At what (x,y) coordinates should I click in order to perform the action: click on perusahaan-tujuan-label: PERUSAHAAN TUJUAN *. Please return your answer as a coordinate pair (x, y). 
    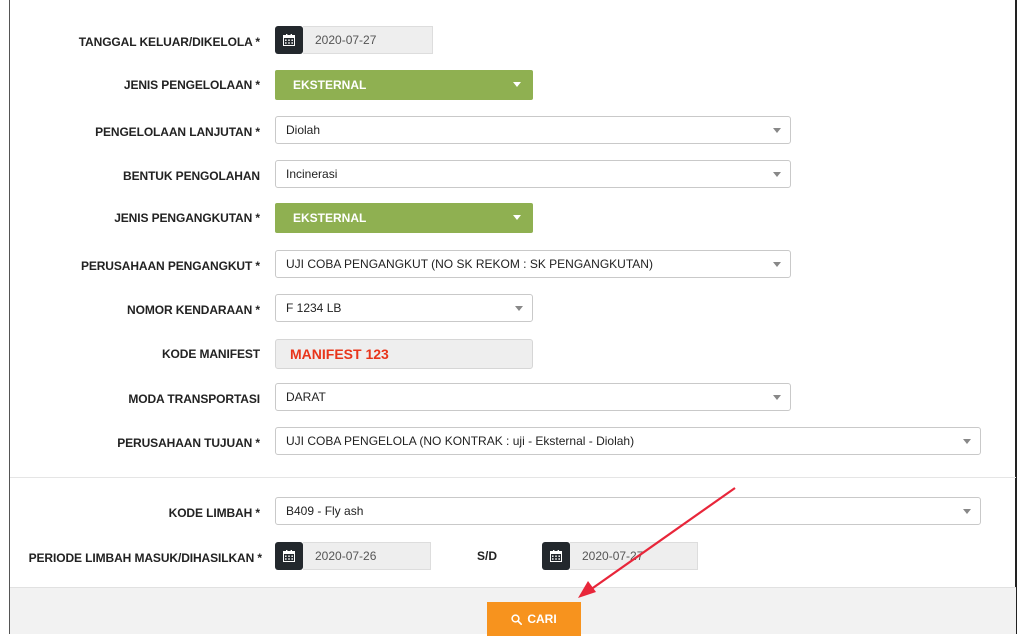
    Looking at the image, I should click on (188, 443).